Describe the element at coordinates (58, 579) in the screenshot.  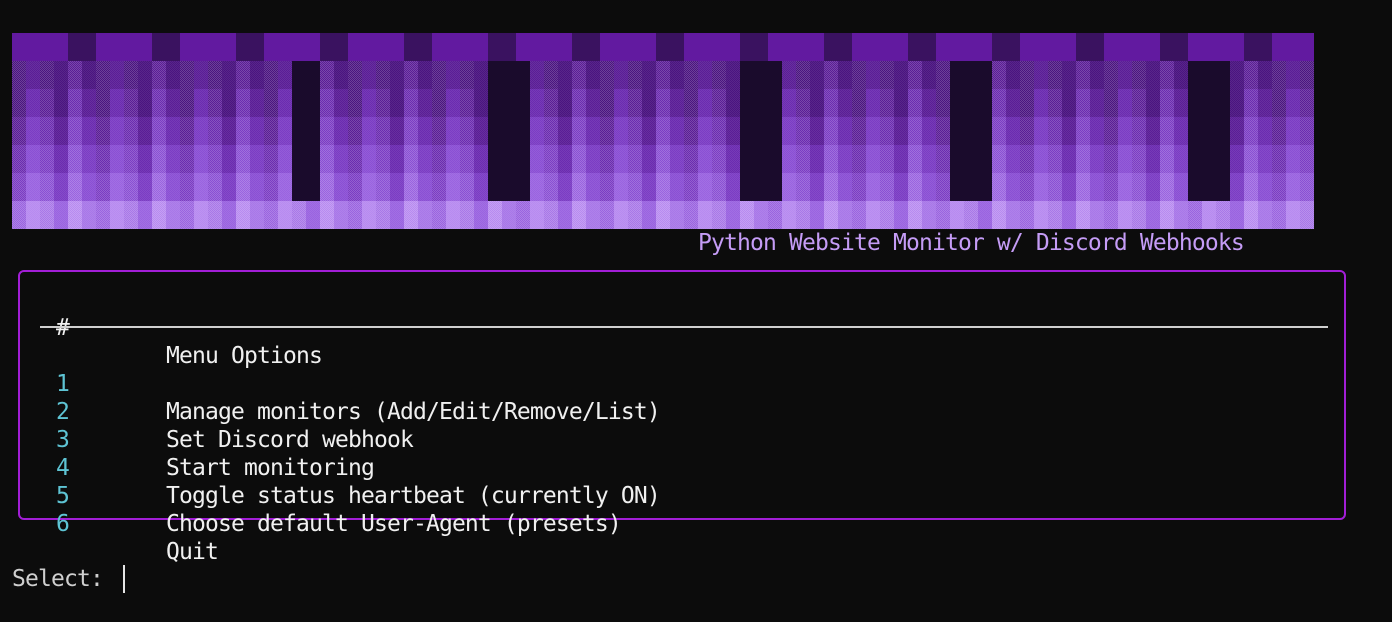
I see `select-prompt-label: Select:` at that location.